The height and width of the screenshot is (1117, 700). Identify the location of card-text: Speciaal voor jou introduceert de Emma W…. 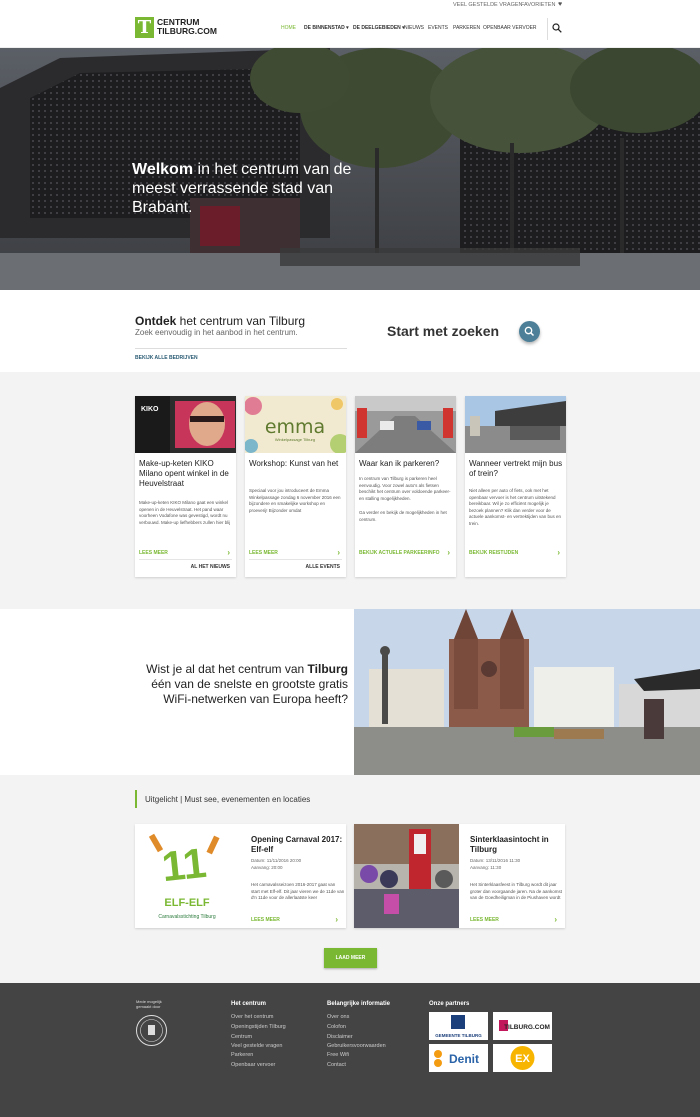
(295, 500).